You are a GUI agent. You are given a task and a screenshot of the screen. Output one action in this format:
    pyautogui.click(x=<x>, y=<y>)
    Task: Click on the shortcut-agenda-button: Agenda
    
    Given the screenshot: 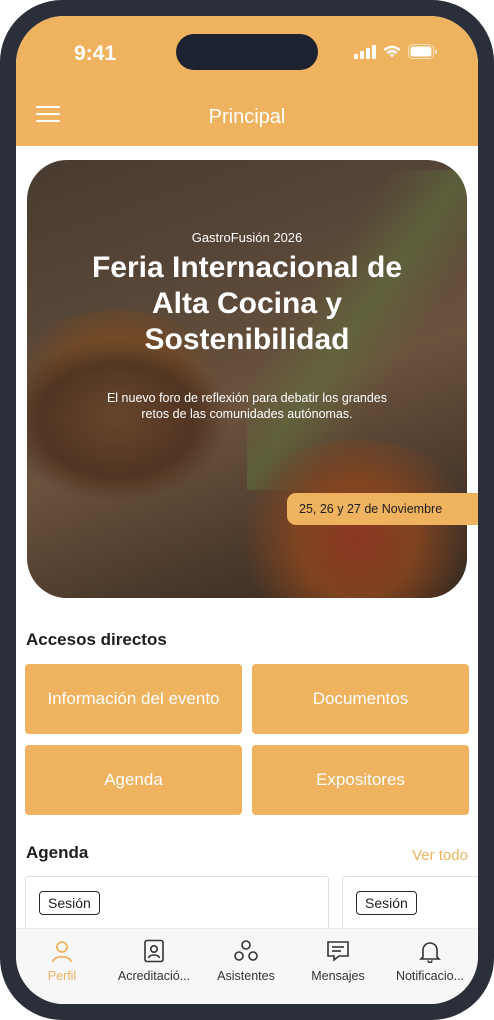 What is the action you would take?
    pyautogui.click(x=133, y=780)
    